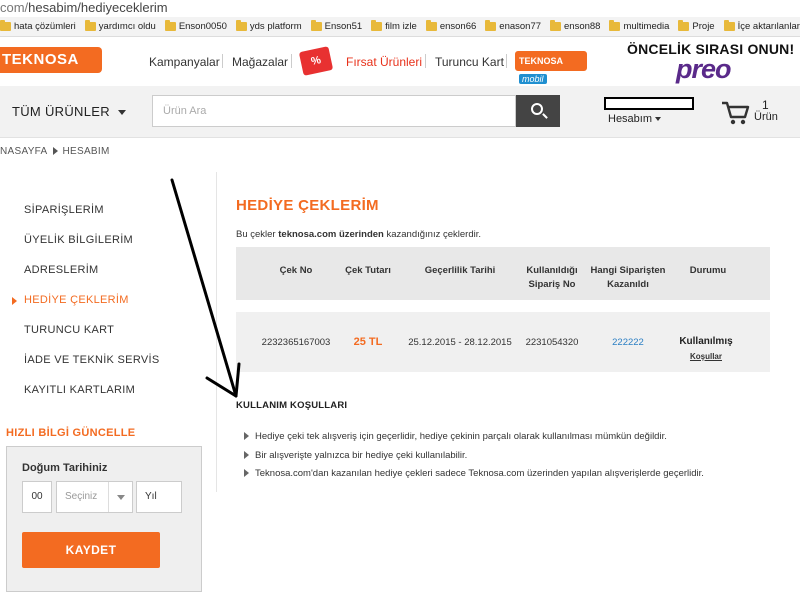 The width and height of the screenshot is (800, 600). Describe the element at coordinates (98, 7) in the screenshot. I see `url-path: hesabim/hediyeceklerim` at that location.